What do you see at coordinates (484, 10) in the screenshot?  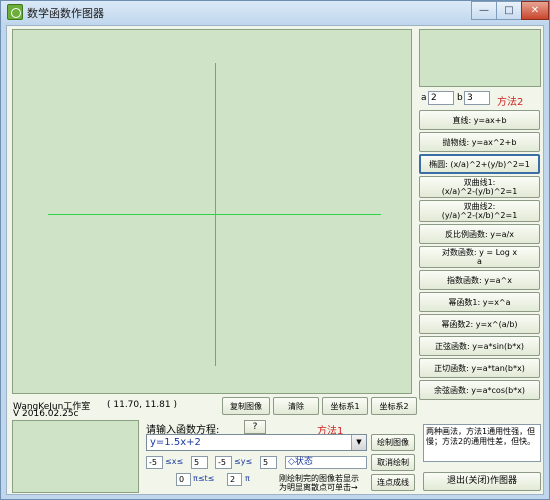 I see `minimize-button: —` at bounding box center [484, 10].